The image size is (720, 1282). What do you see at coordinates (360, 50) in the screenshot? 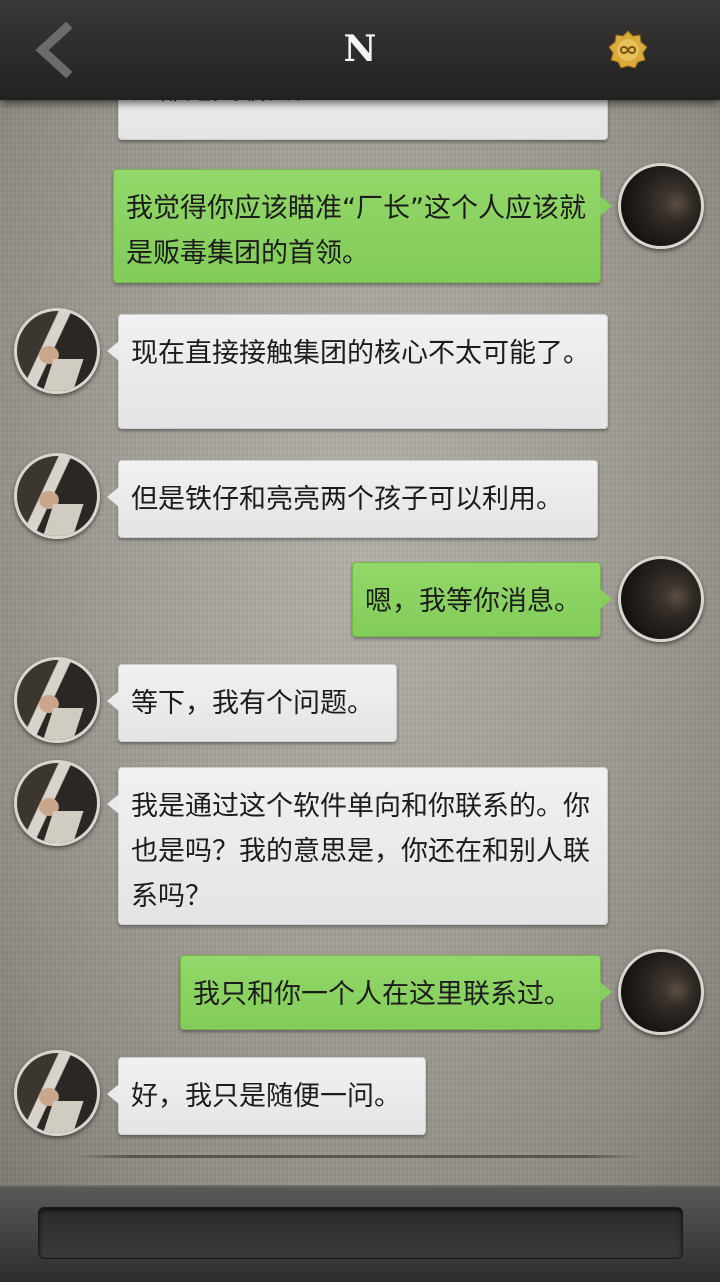
I see `top-bar: N` at bounding box center [360, 50].